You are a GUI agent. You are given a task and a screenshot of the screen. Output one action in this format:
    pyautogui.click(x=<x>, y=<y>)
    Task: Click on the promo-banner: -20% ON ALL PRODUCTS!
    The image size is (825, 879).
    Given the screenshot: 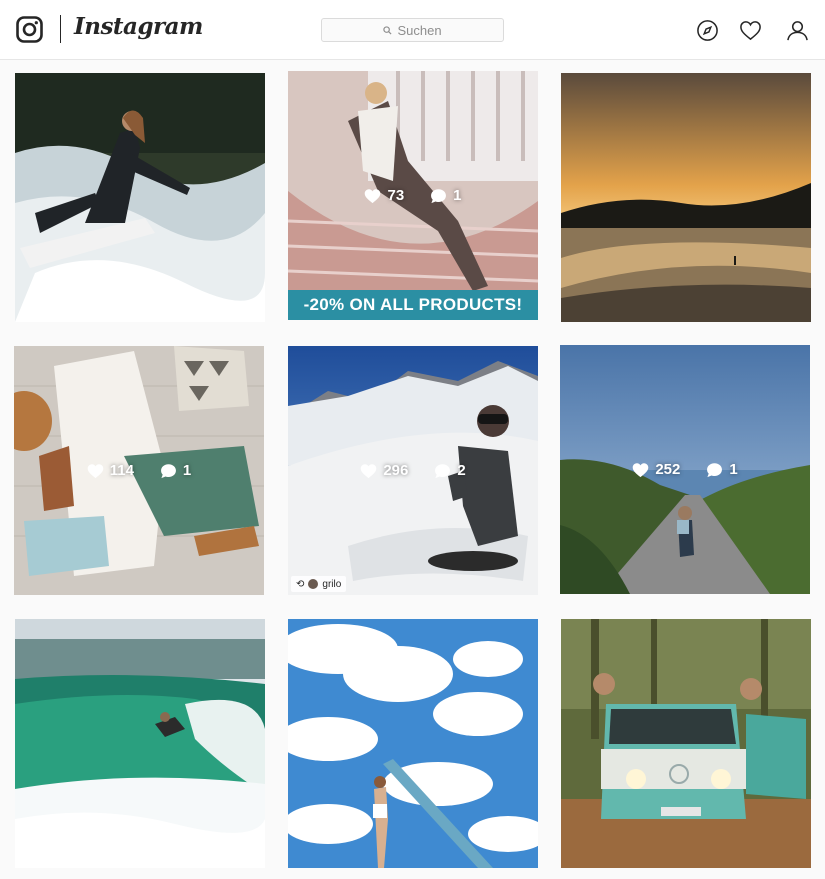 What is the action you would take?
    pyautogui.click(x=413, y=305)
    